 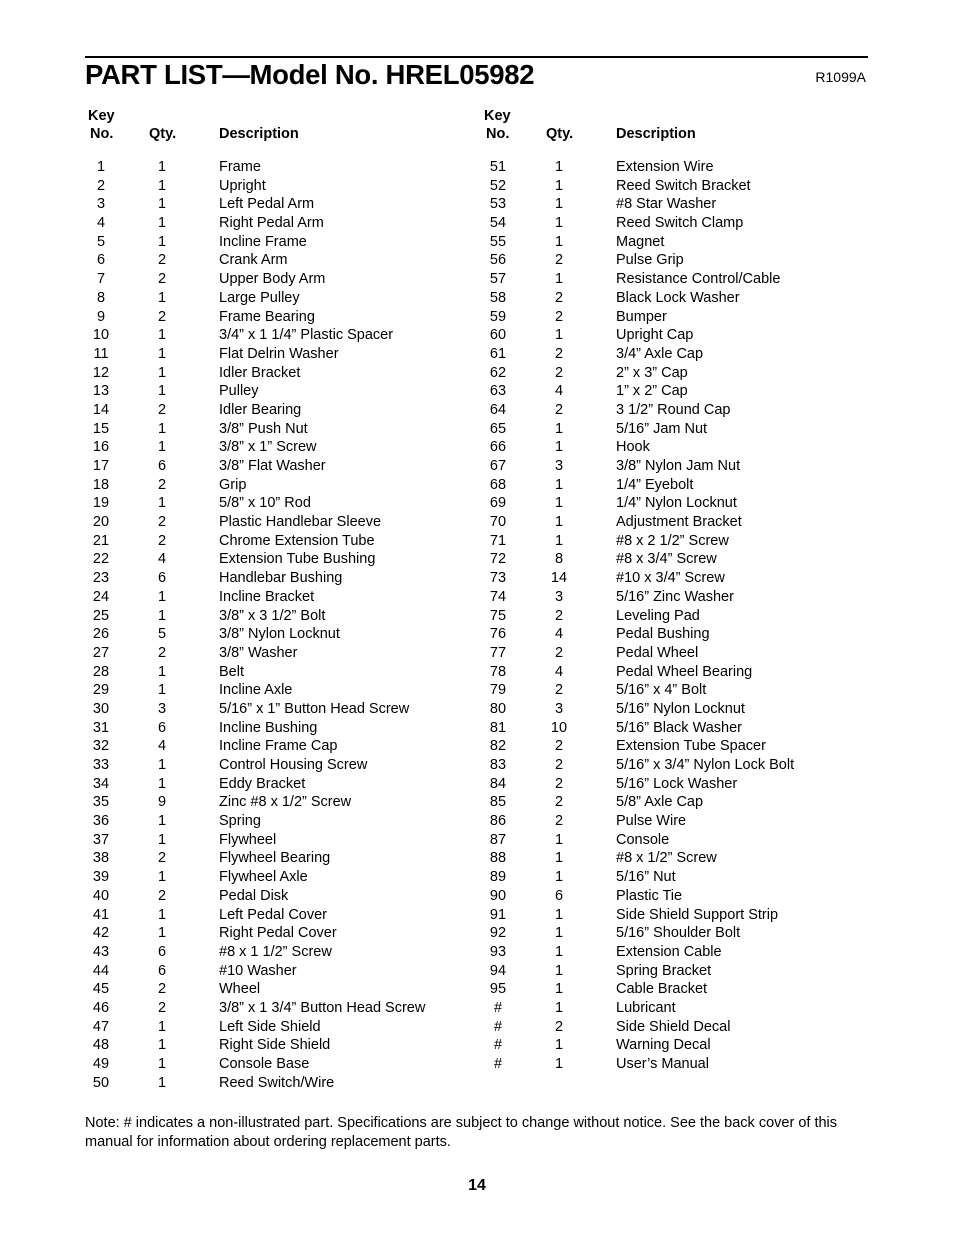 What do you see at coordinates (285, 672) in the screenshot?
I see `table-row: 28 1 Belt` at bounding box center [285, 672].